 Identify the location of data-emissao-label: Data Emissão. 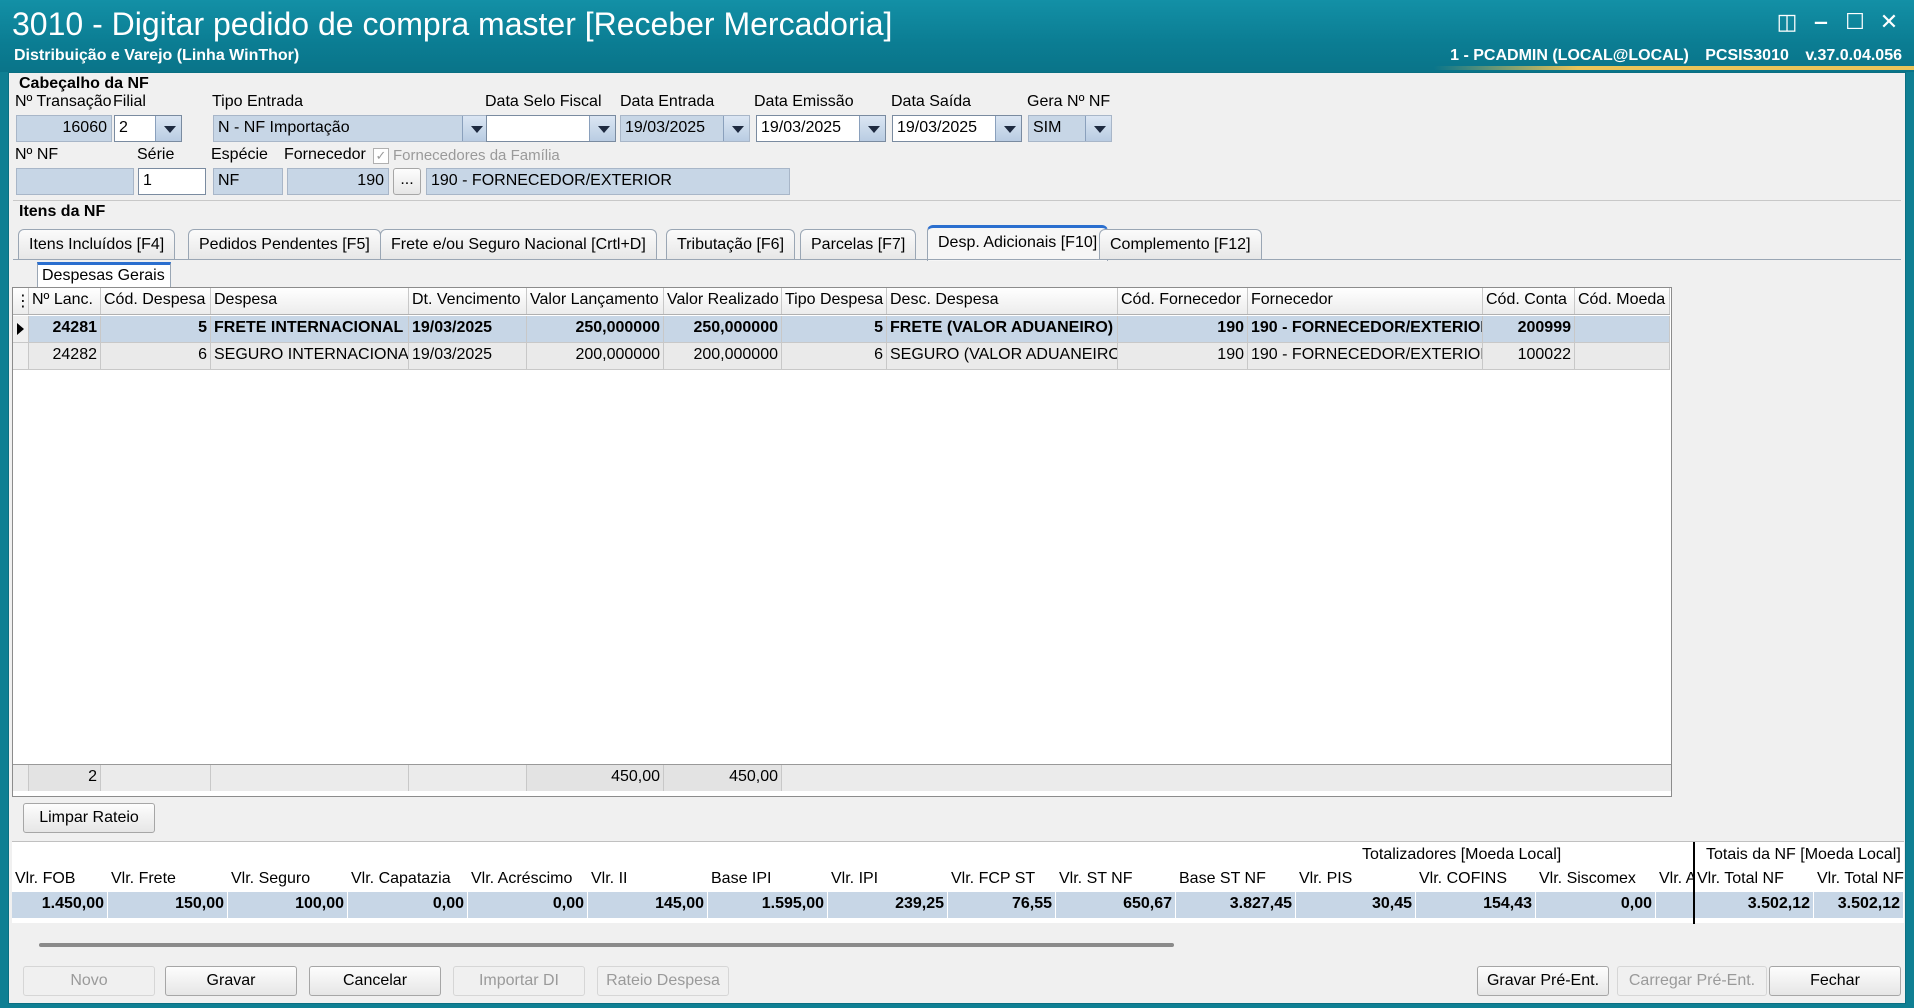
(804, 101).